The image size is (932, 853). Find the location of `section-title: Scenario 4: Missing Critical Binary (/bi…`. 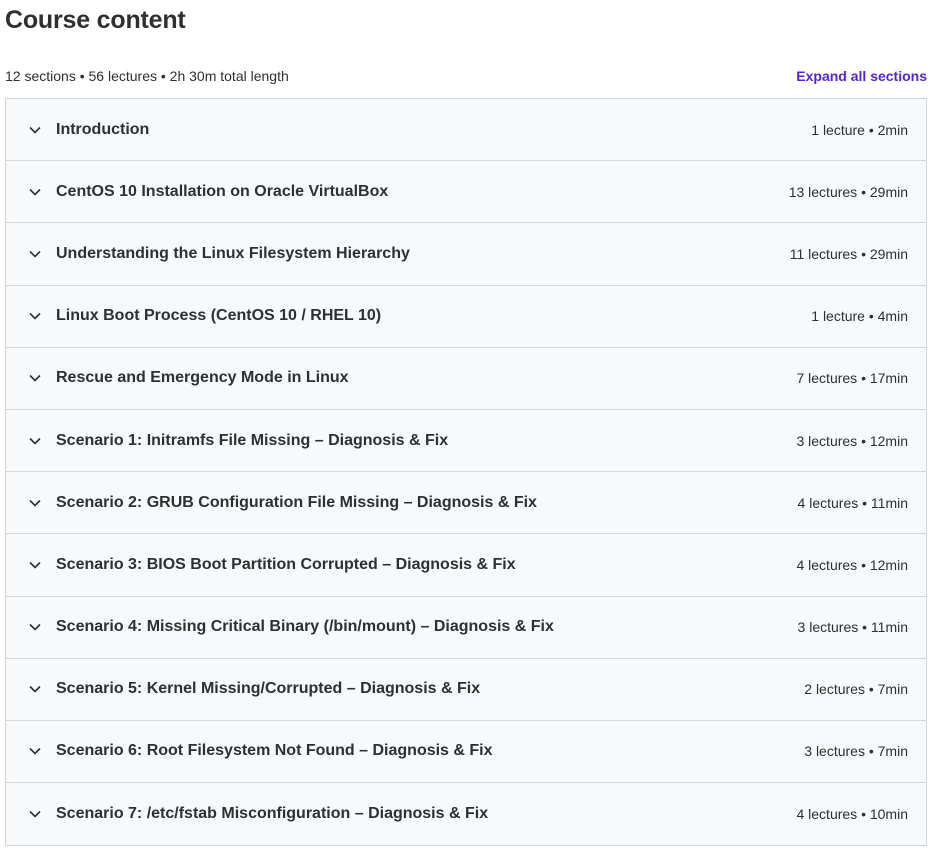

section-title: Scenario 4: Missing Critical Binary (/bi… is located at coordinates (305, 627).